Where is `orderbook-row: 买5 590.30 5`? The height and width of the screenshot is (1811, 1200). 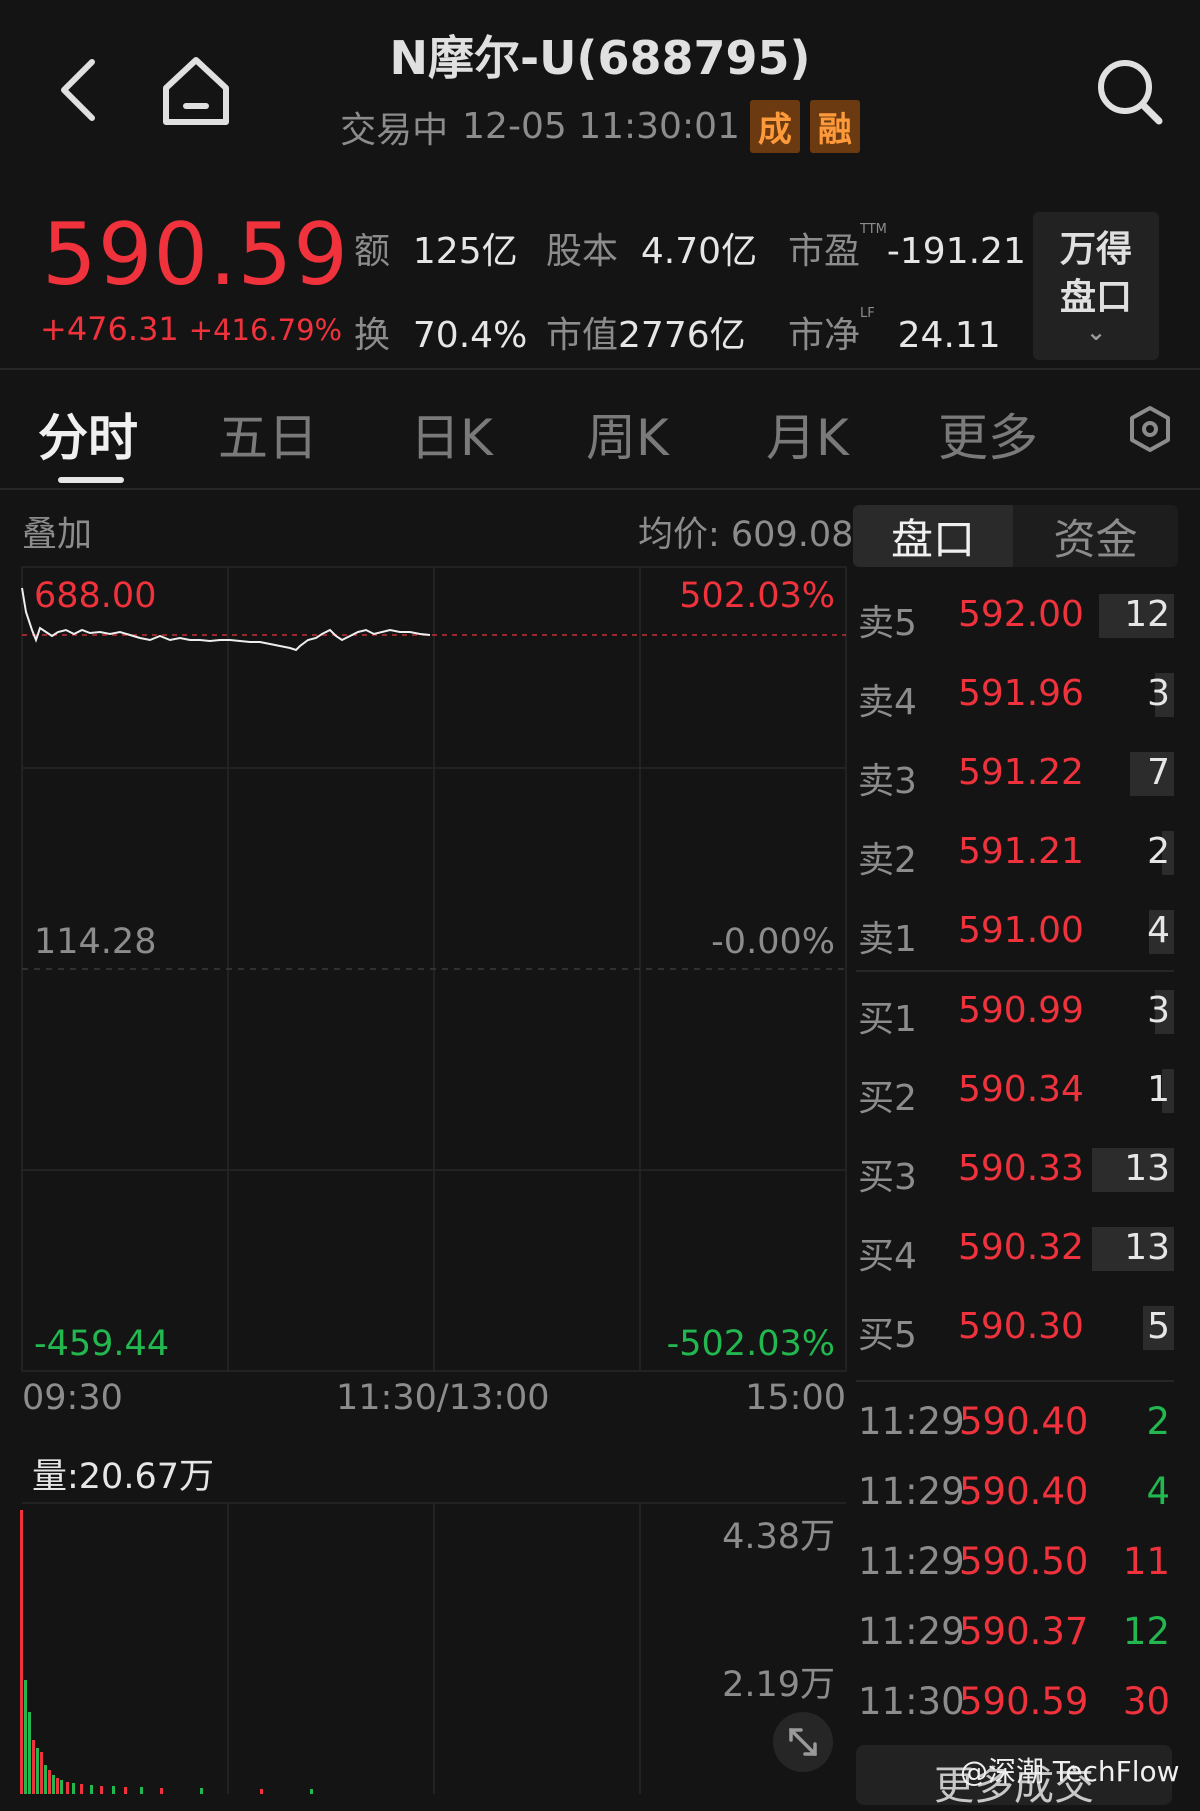 orderbook-row: 买5 590.30 5 is located at coordinates (1015, 1328).